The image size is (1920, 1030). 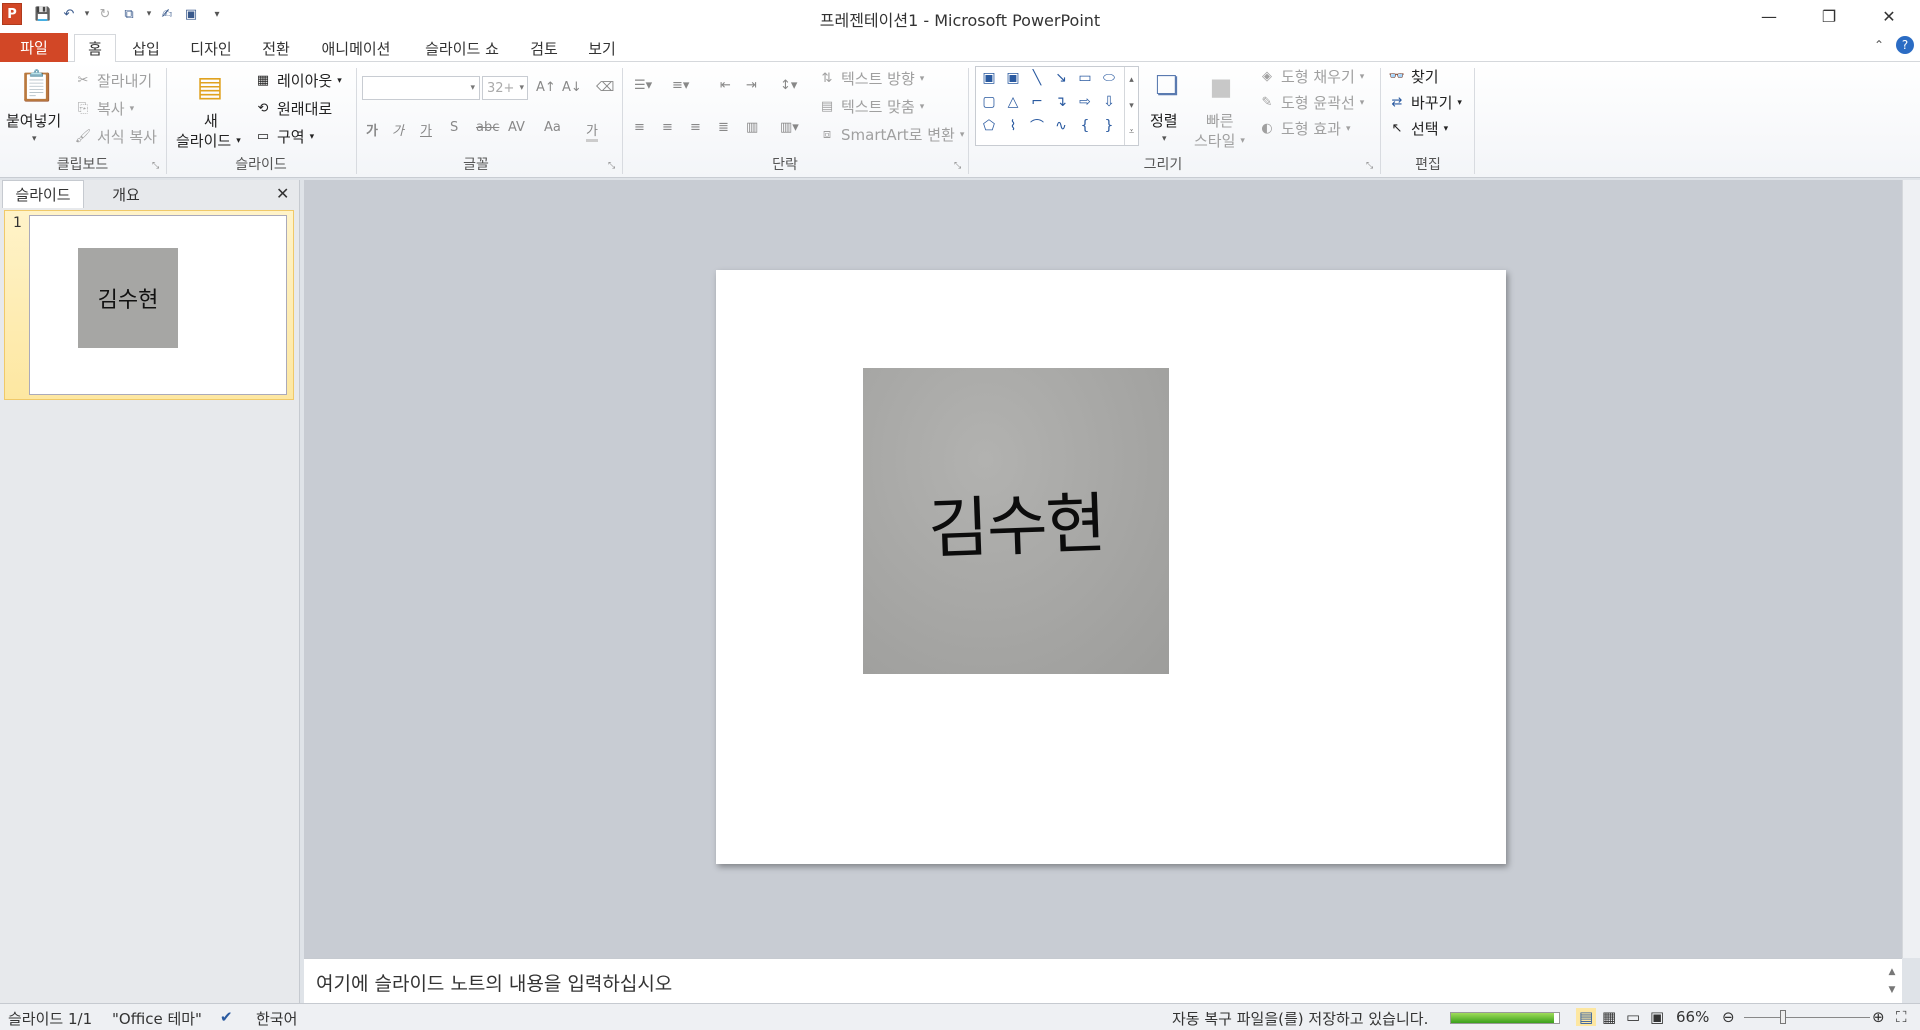 I want to click on justify-icon: ≣, so click(x=723, y=127).